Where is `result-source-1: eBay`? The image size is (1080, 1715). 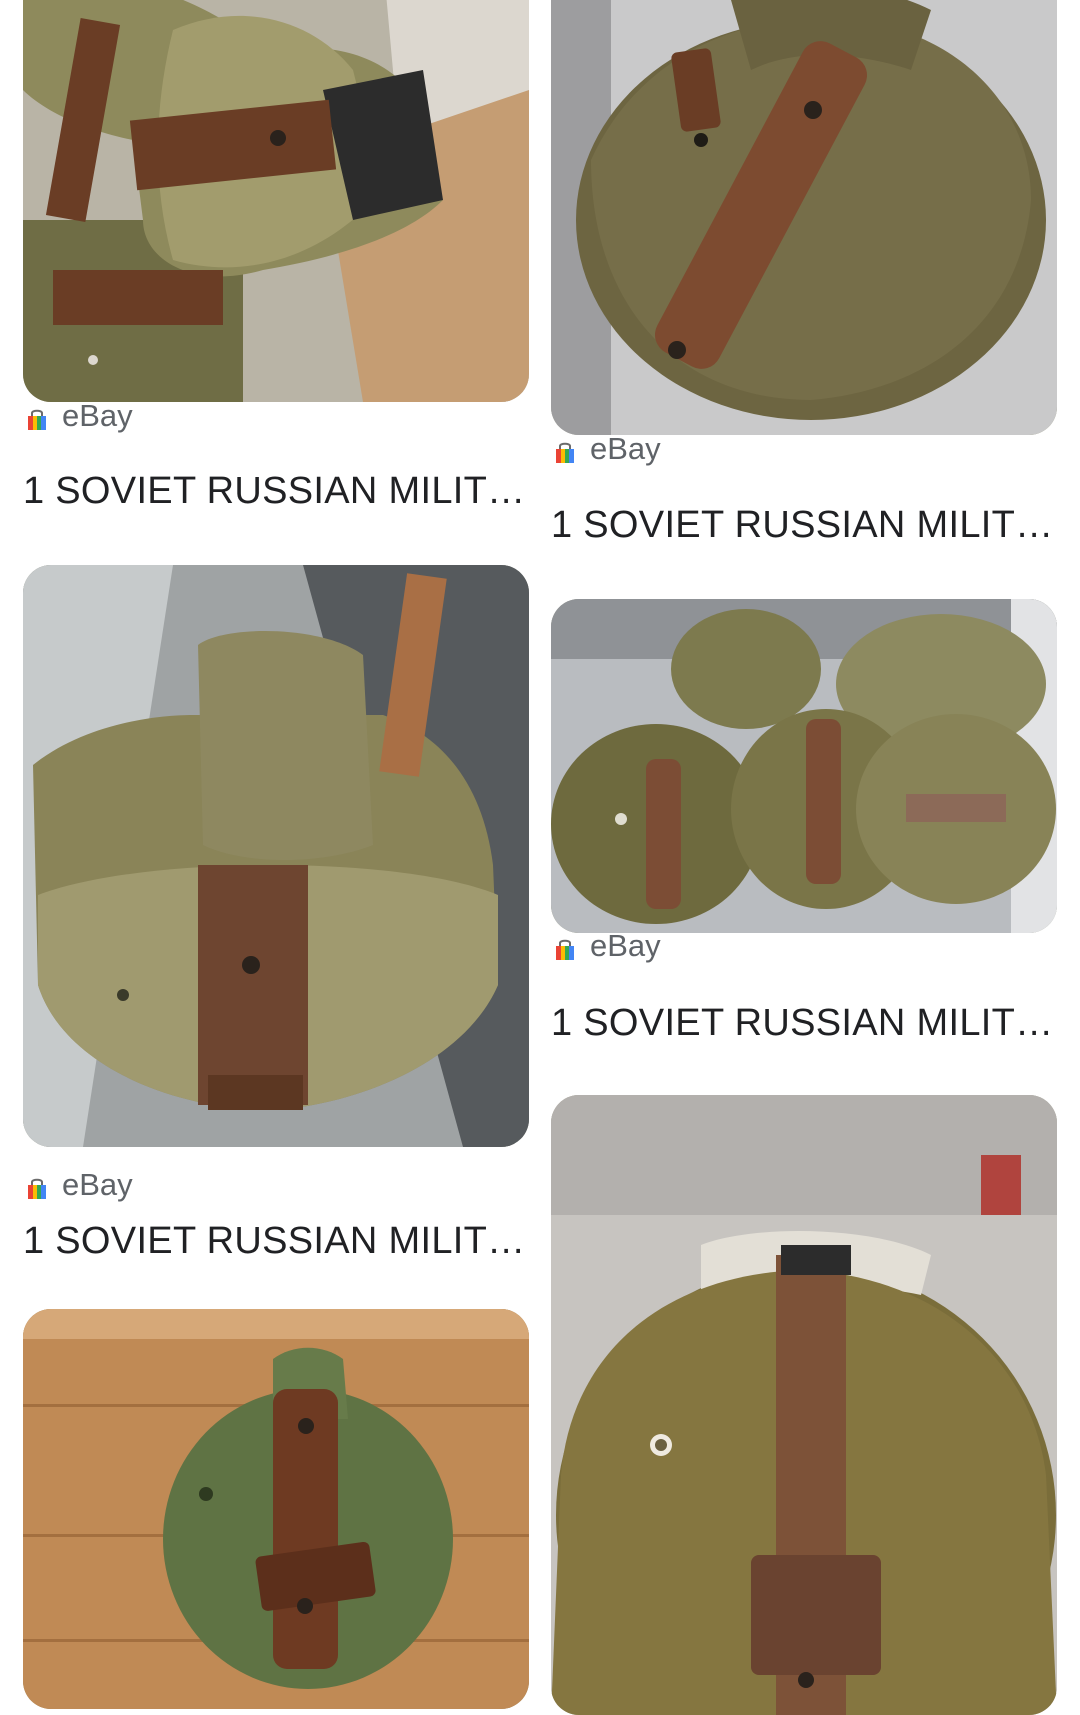 result-source-1: eBay is located at coordinates (79, 416).